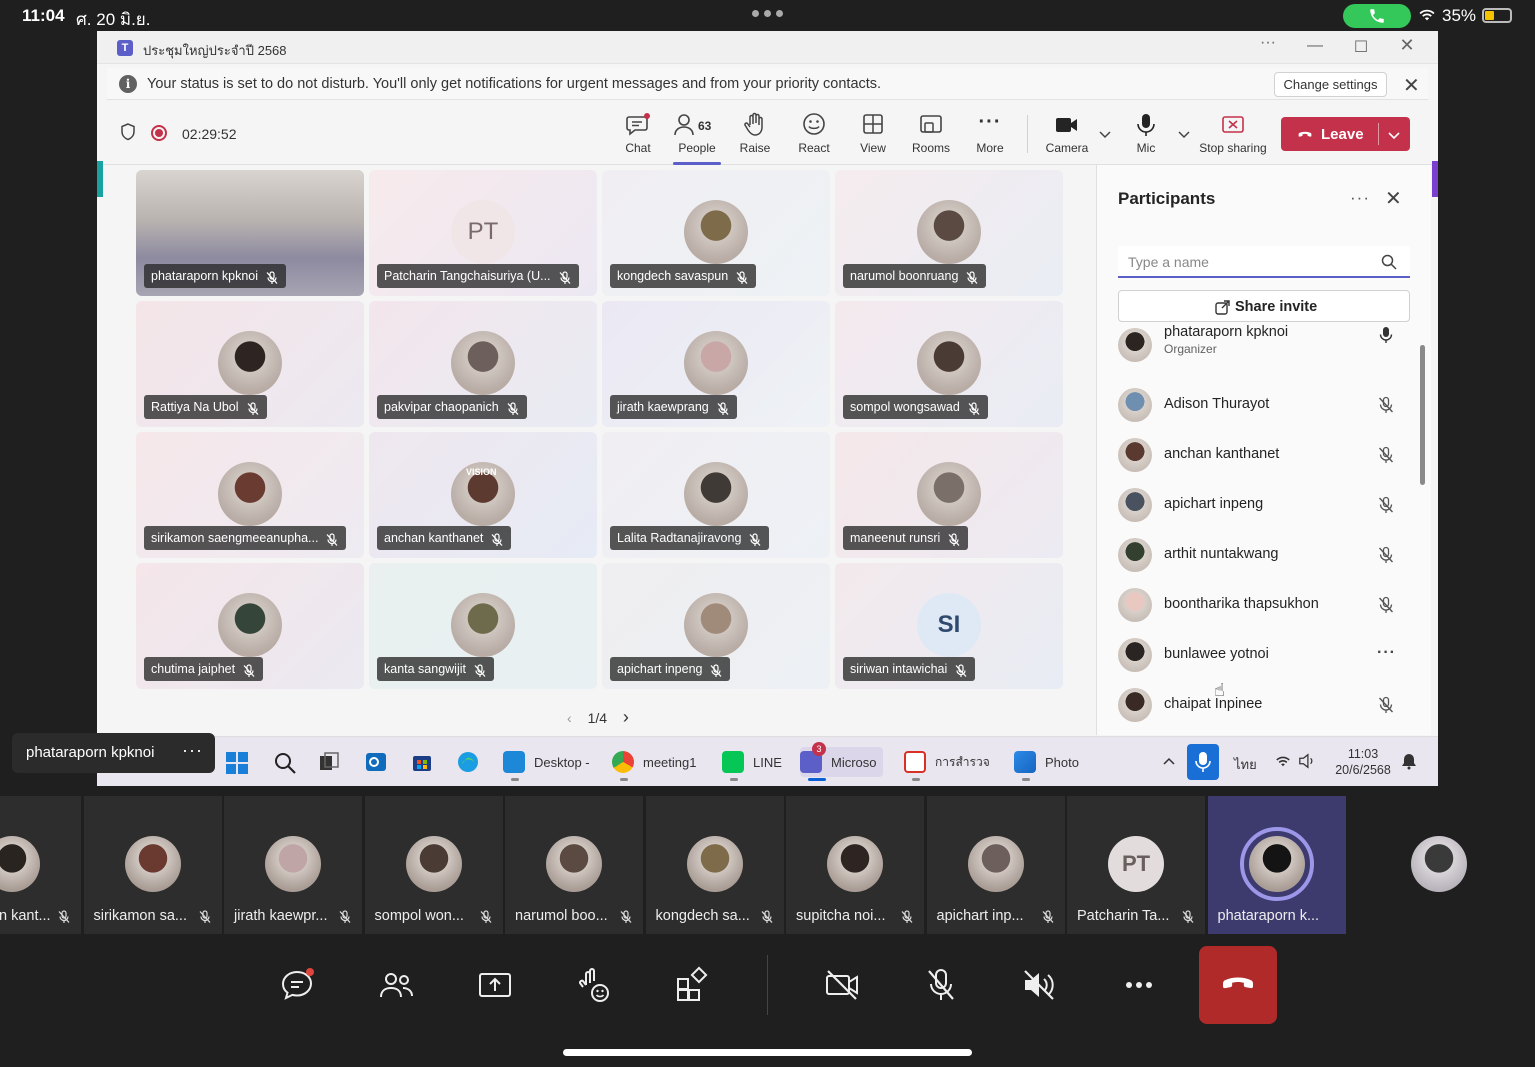 Image resolution: width=1535 pixels, height=1067 pixels. I want to click on mic-button: Mic, so click(1146, 135).